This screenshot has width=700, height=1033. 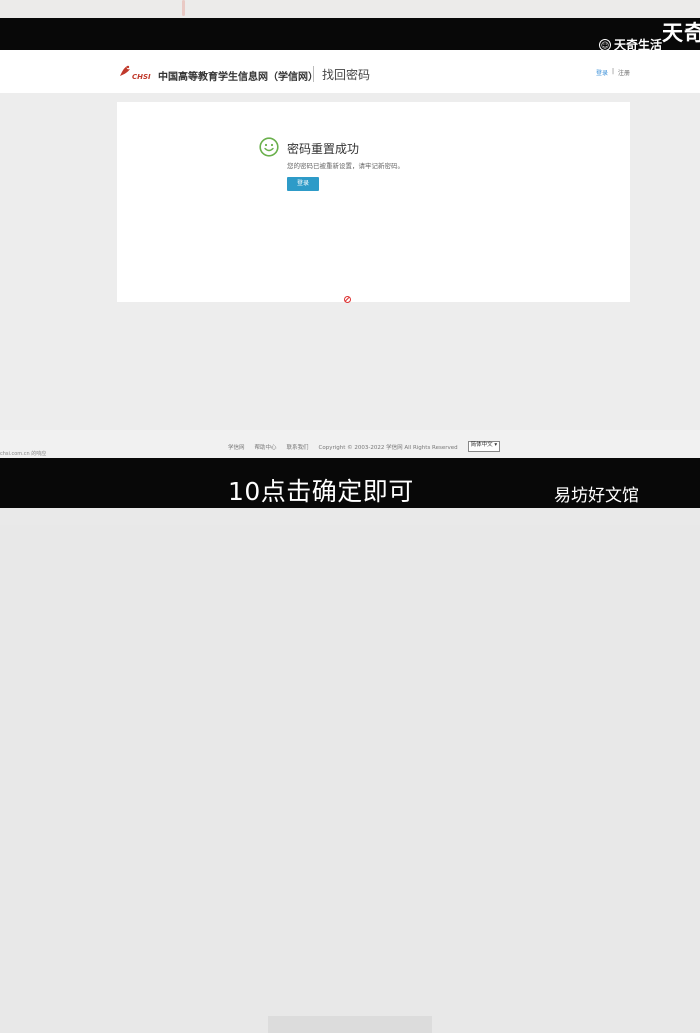 I want to click on language-select-value: 简体中文, so click(x=481, y=445).